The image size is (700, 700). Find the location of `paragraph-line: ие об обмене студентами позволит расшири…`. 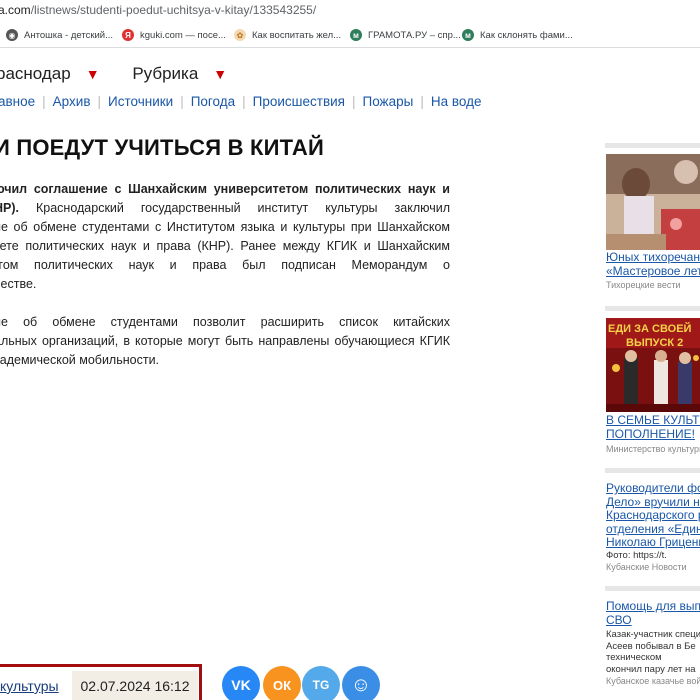

paragraph-line: ие об обмене студентами позволит расшири… is located at coordinates (225, 322).